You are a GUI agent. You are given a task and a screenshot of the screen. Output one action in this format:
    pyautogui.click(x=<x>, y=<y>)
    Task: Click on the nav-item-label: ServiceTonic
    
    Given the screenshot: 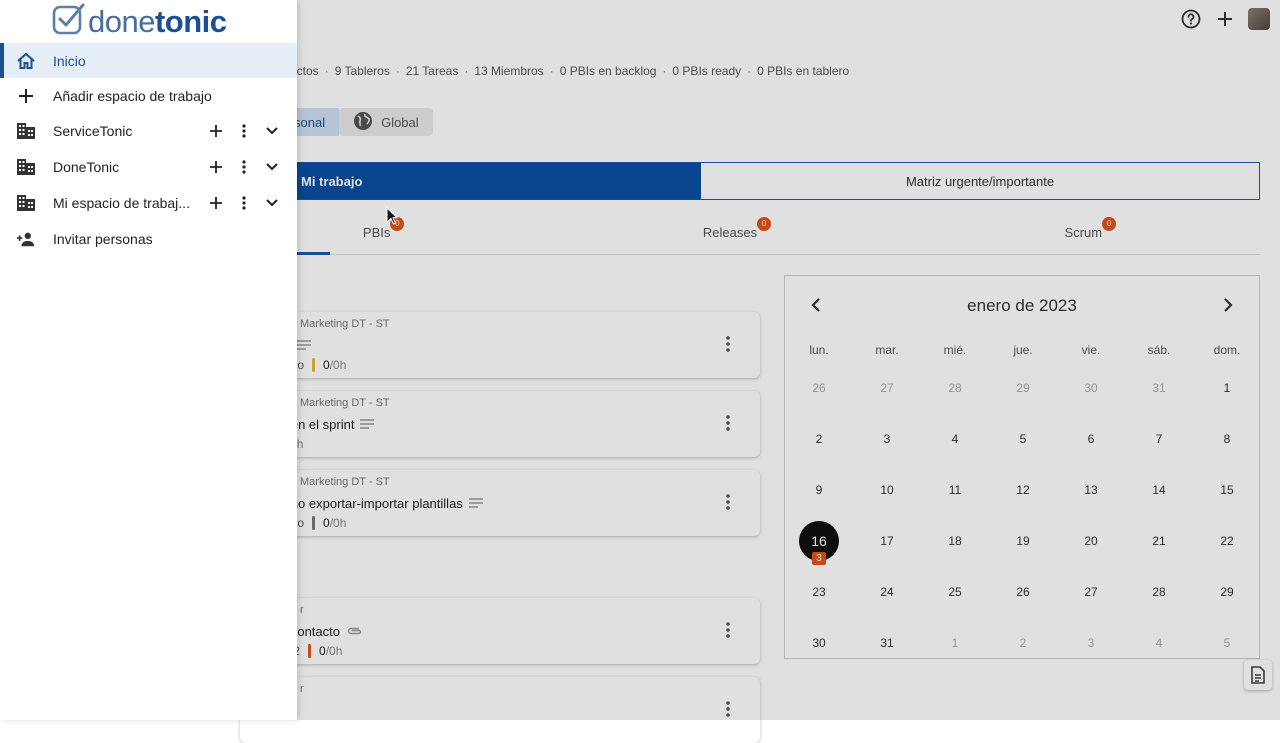 What is the action you would take?
    pyautogui.click(x=93, y=131)
    